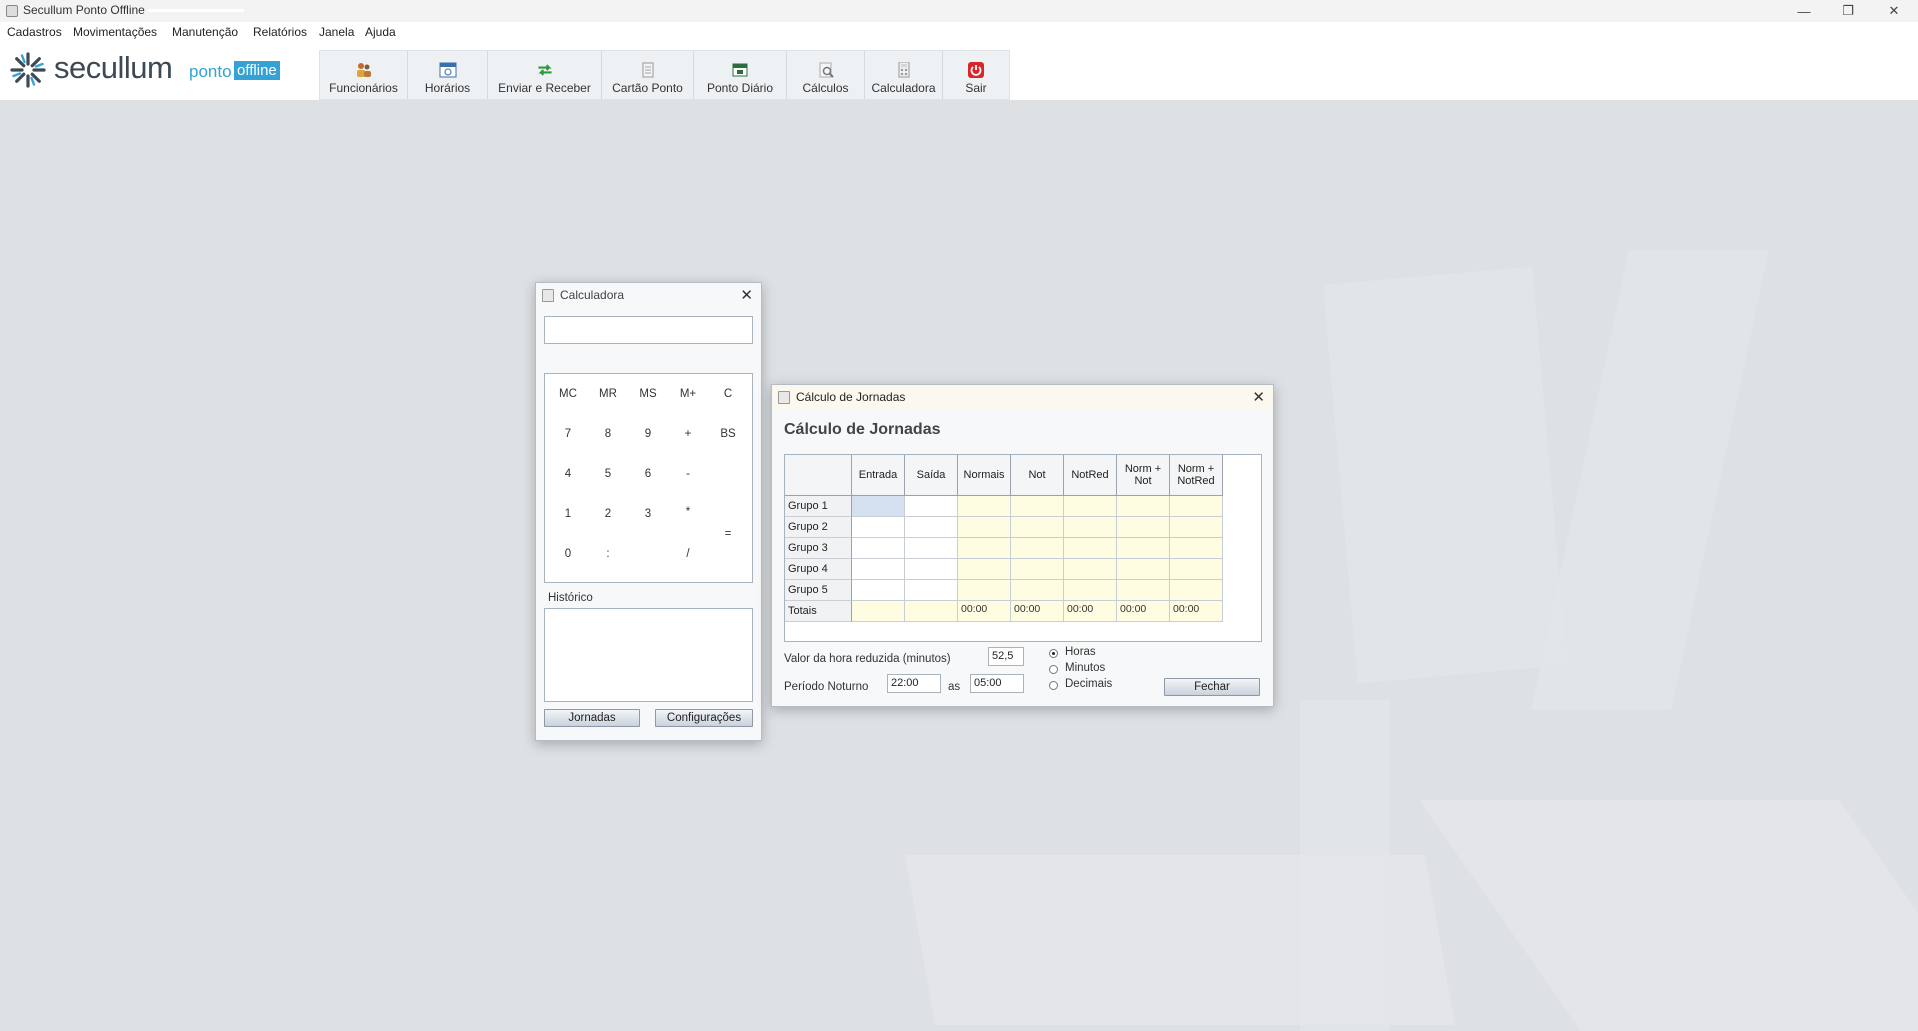 The image size is (1918, 1031). Describe the element at coordinates (1212, 687) in the screenshot. I see `fechar-button: Fechar` at that location.